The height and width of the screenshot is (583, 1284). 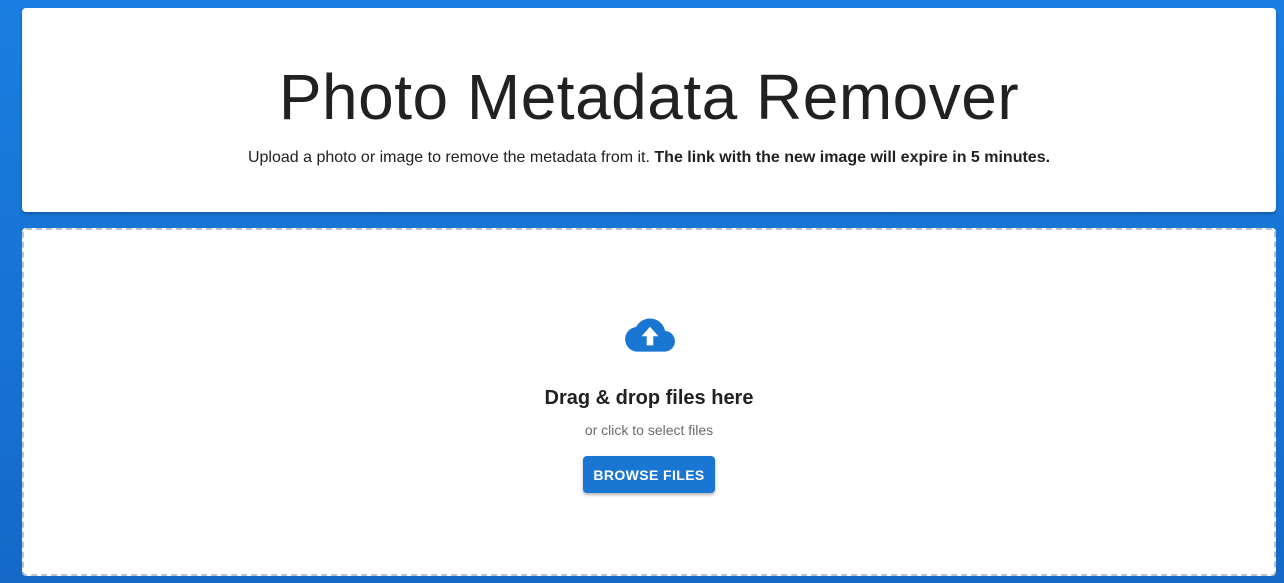 I want to click on page-title: Photo Metadata Remover, so click(x=649, y=97).